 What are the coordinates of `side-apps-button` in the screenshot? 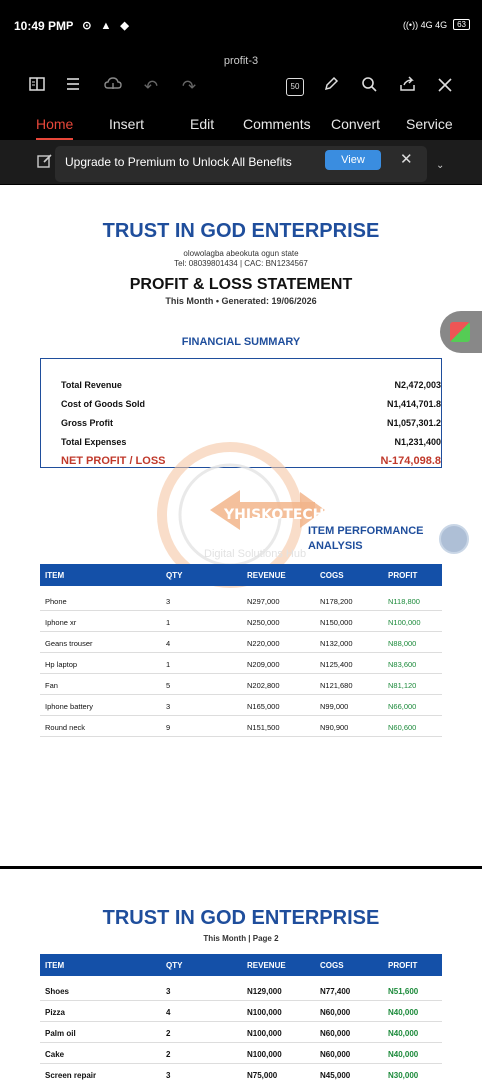 It's located at (461, 332).